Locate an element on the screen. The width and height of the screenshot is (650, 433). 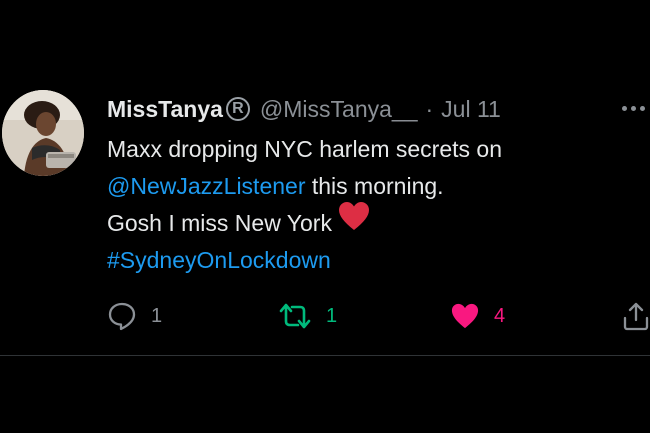
reply-count: 1 is located at coordinates (157, 315).